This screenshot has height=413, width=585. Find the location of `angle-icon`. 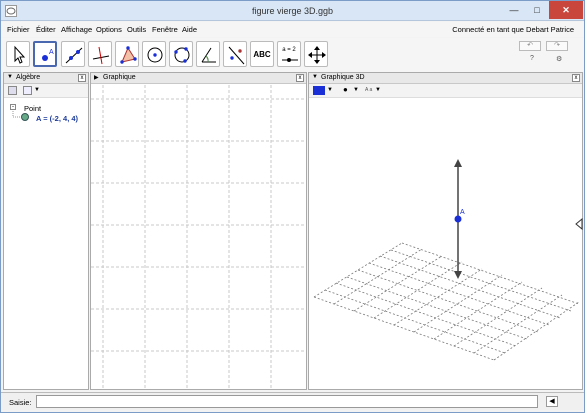

angle-icon is located at coordinates (208, 55).